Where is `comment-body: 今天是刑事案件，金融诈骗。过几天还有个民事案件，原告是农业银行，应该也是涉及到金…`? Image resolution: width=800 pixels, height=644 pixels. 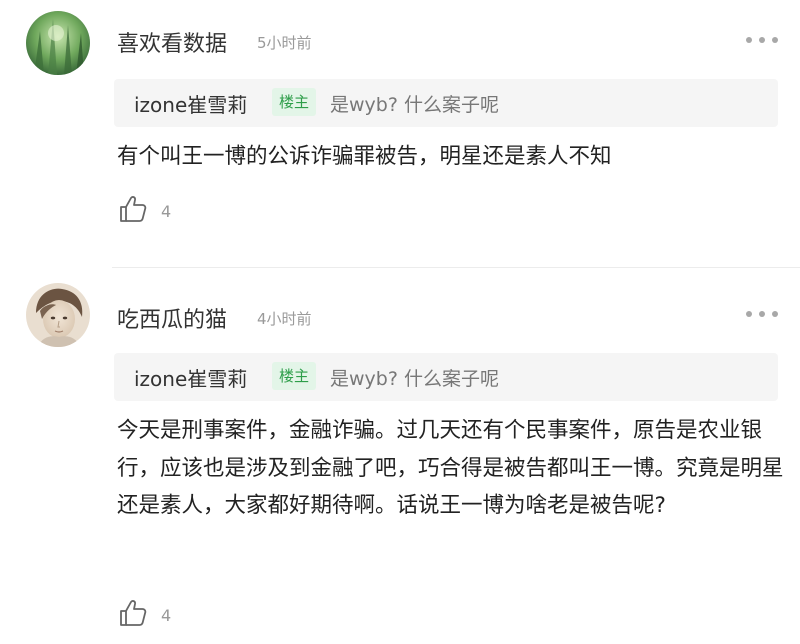
comment-body: 今天是刑事案件，金融诈骗。过几天还有个民事案件，原告是农业银行，应该也是涉及到金… is located at coordinates (450, 468).